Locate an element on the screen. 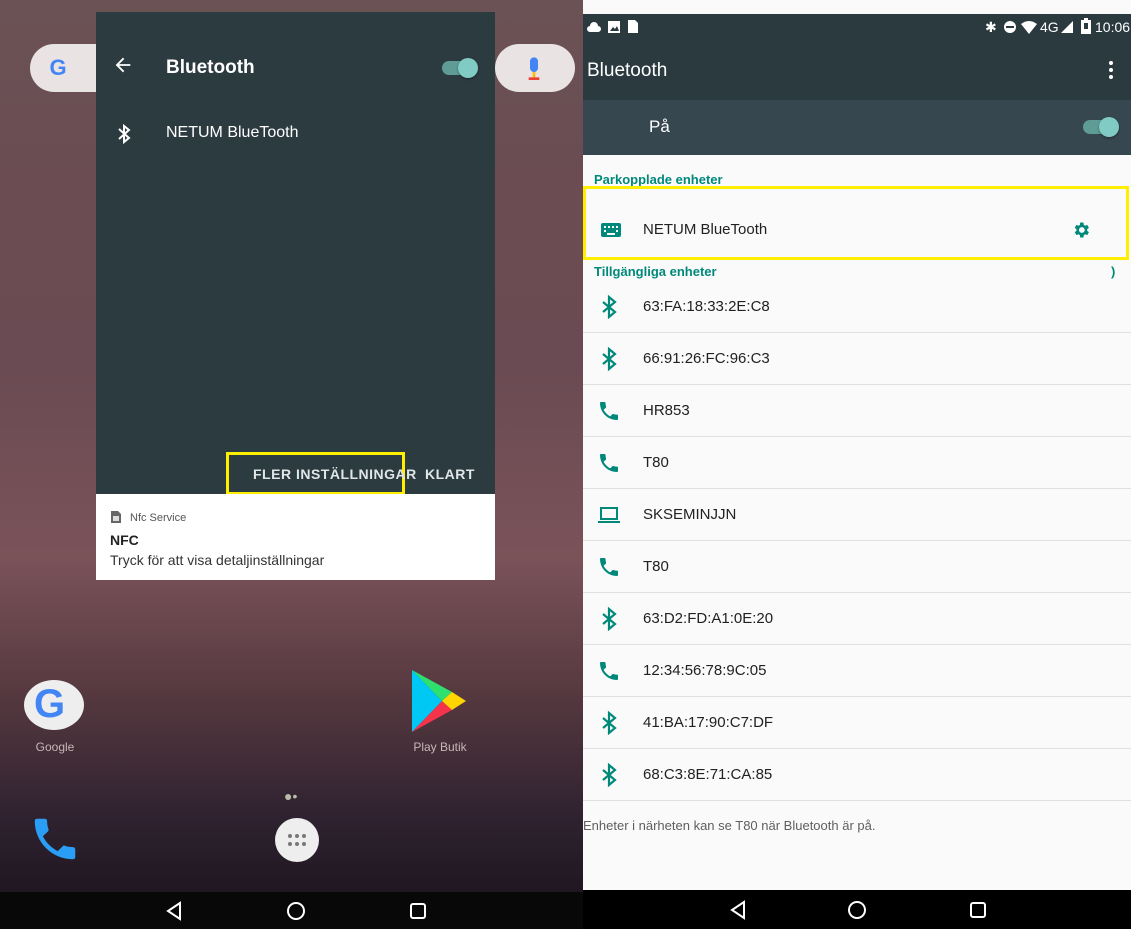  play-store-label: Play Butik is located at coordinates (440, 747).